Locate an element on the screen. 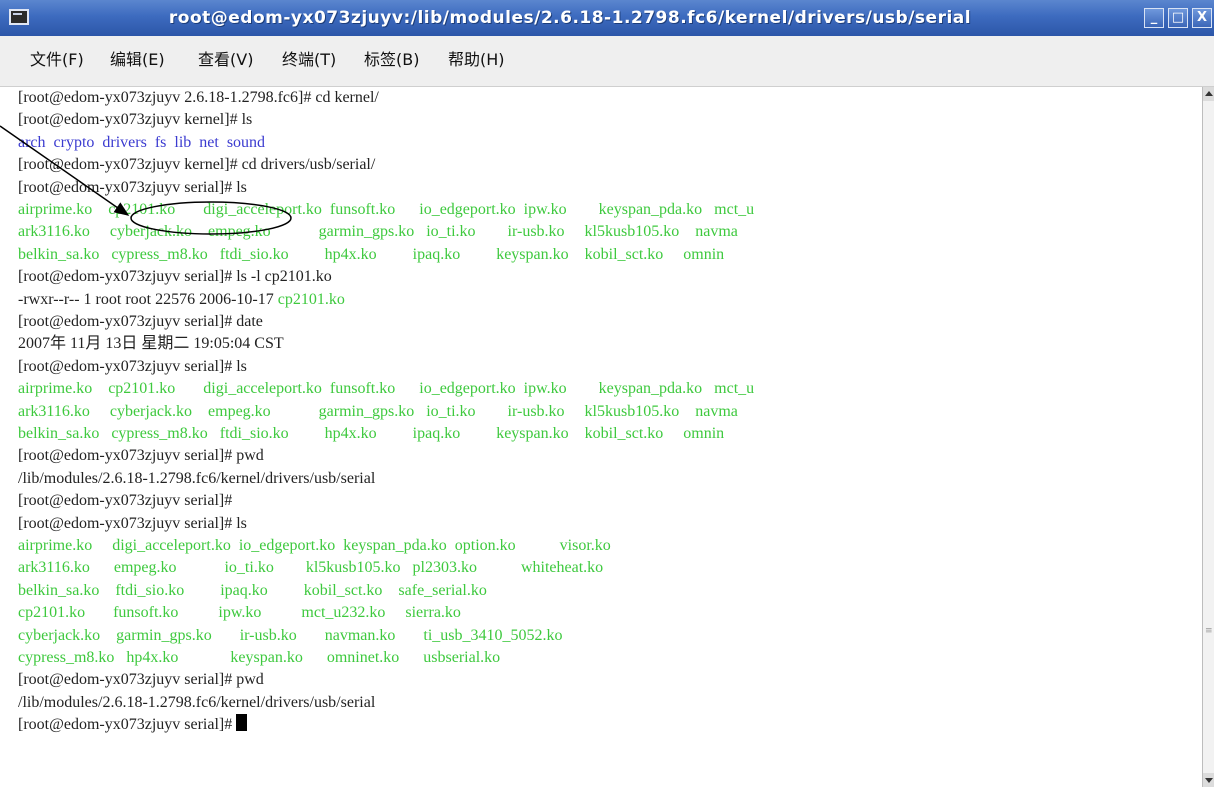 The image size is (1214, 787). vertical-scrollbar: ≡ is located at coordinates (1208, 437).